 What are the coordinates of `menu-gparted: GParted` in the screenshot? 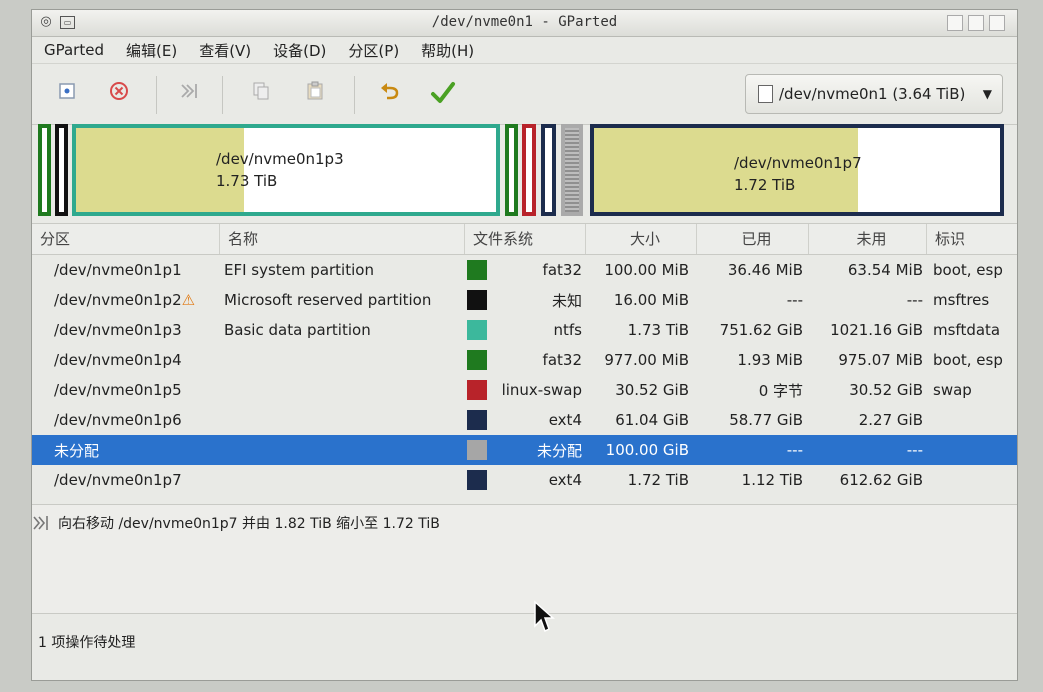 It's located at (74, 50).